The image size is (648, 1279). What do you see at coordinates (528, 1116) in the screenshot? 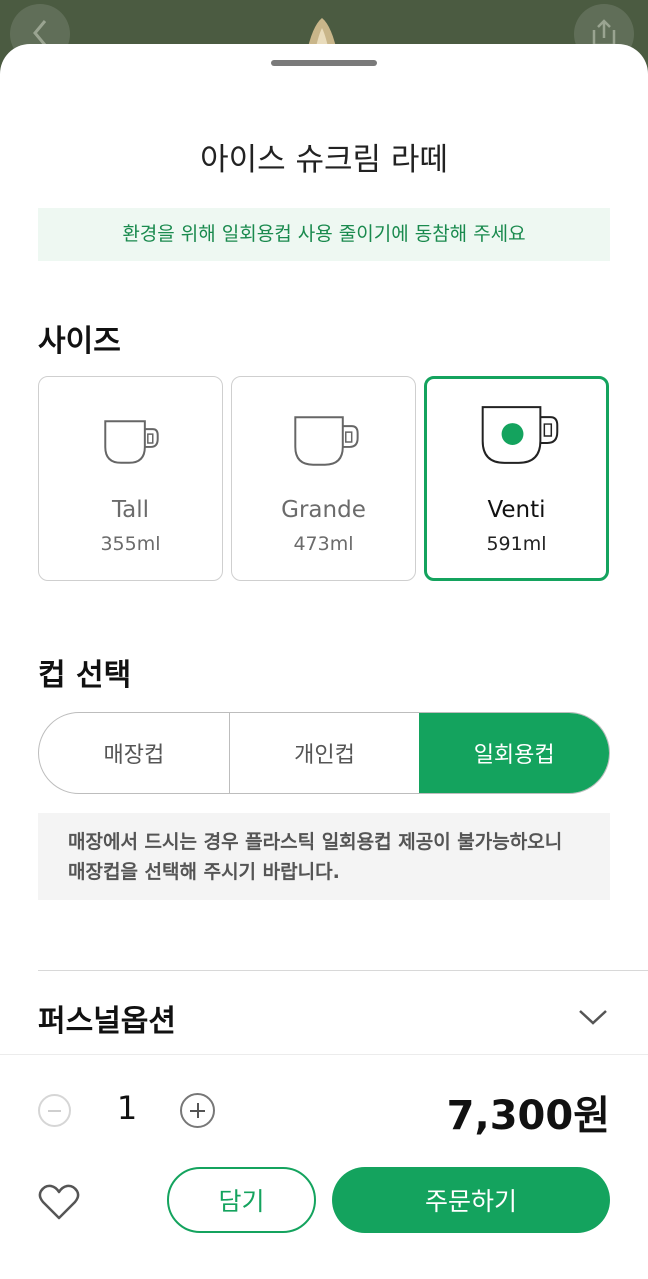
I see `total-price: 7,300원` at bounding box center [528, 1116].